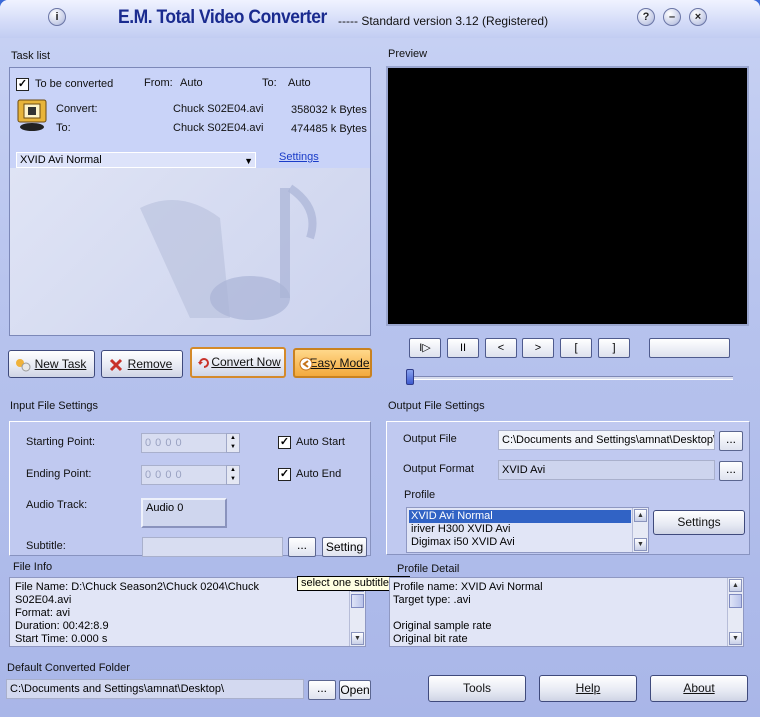  What do you see at coordinates (184, 513) in the screenshot?
I see `audio-track-list: Audio 0` at bounding box center [184, 513].